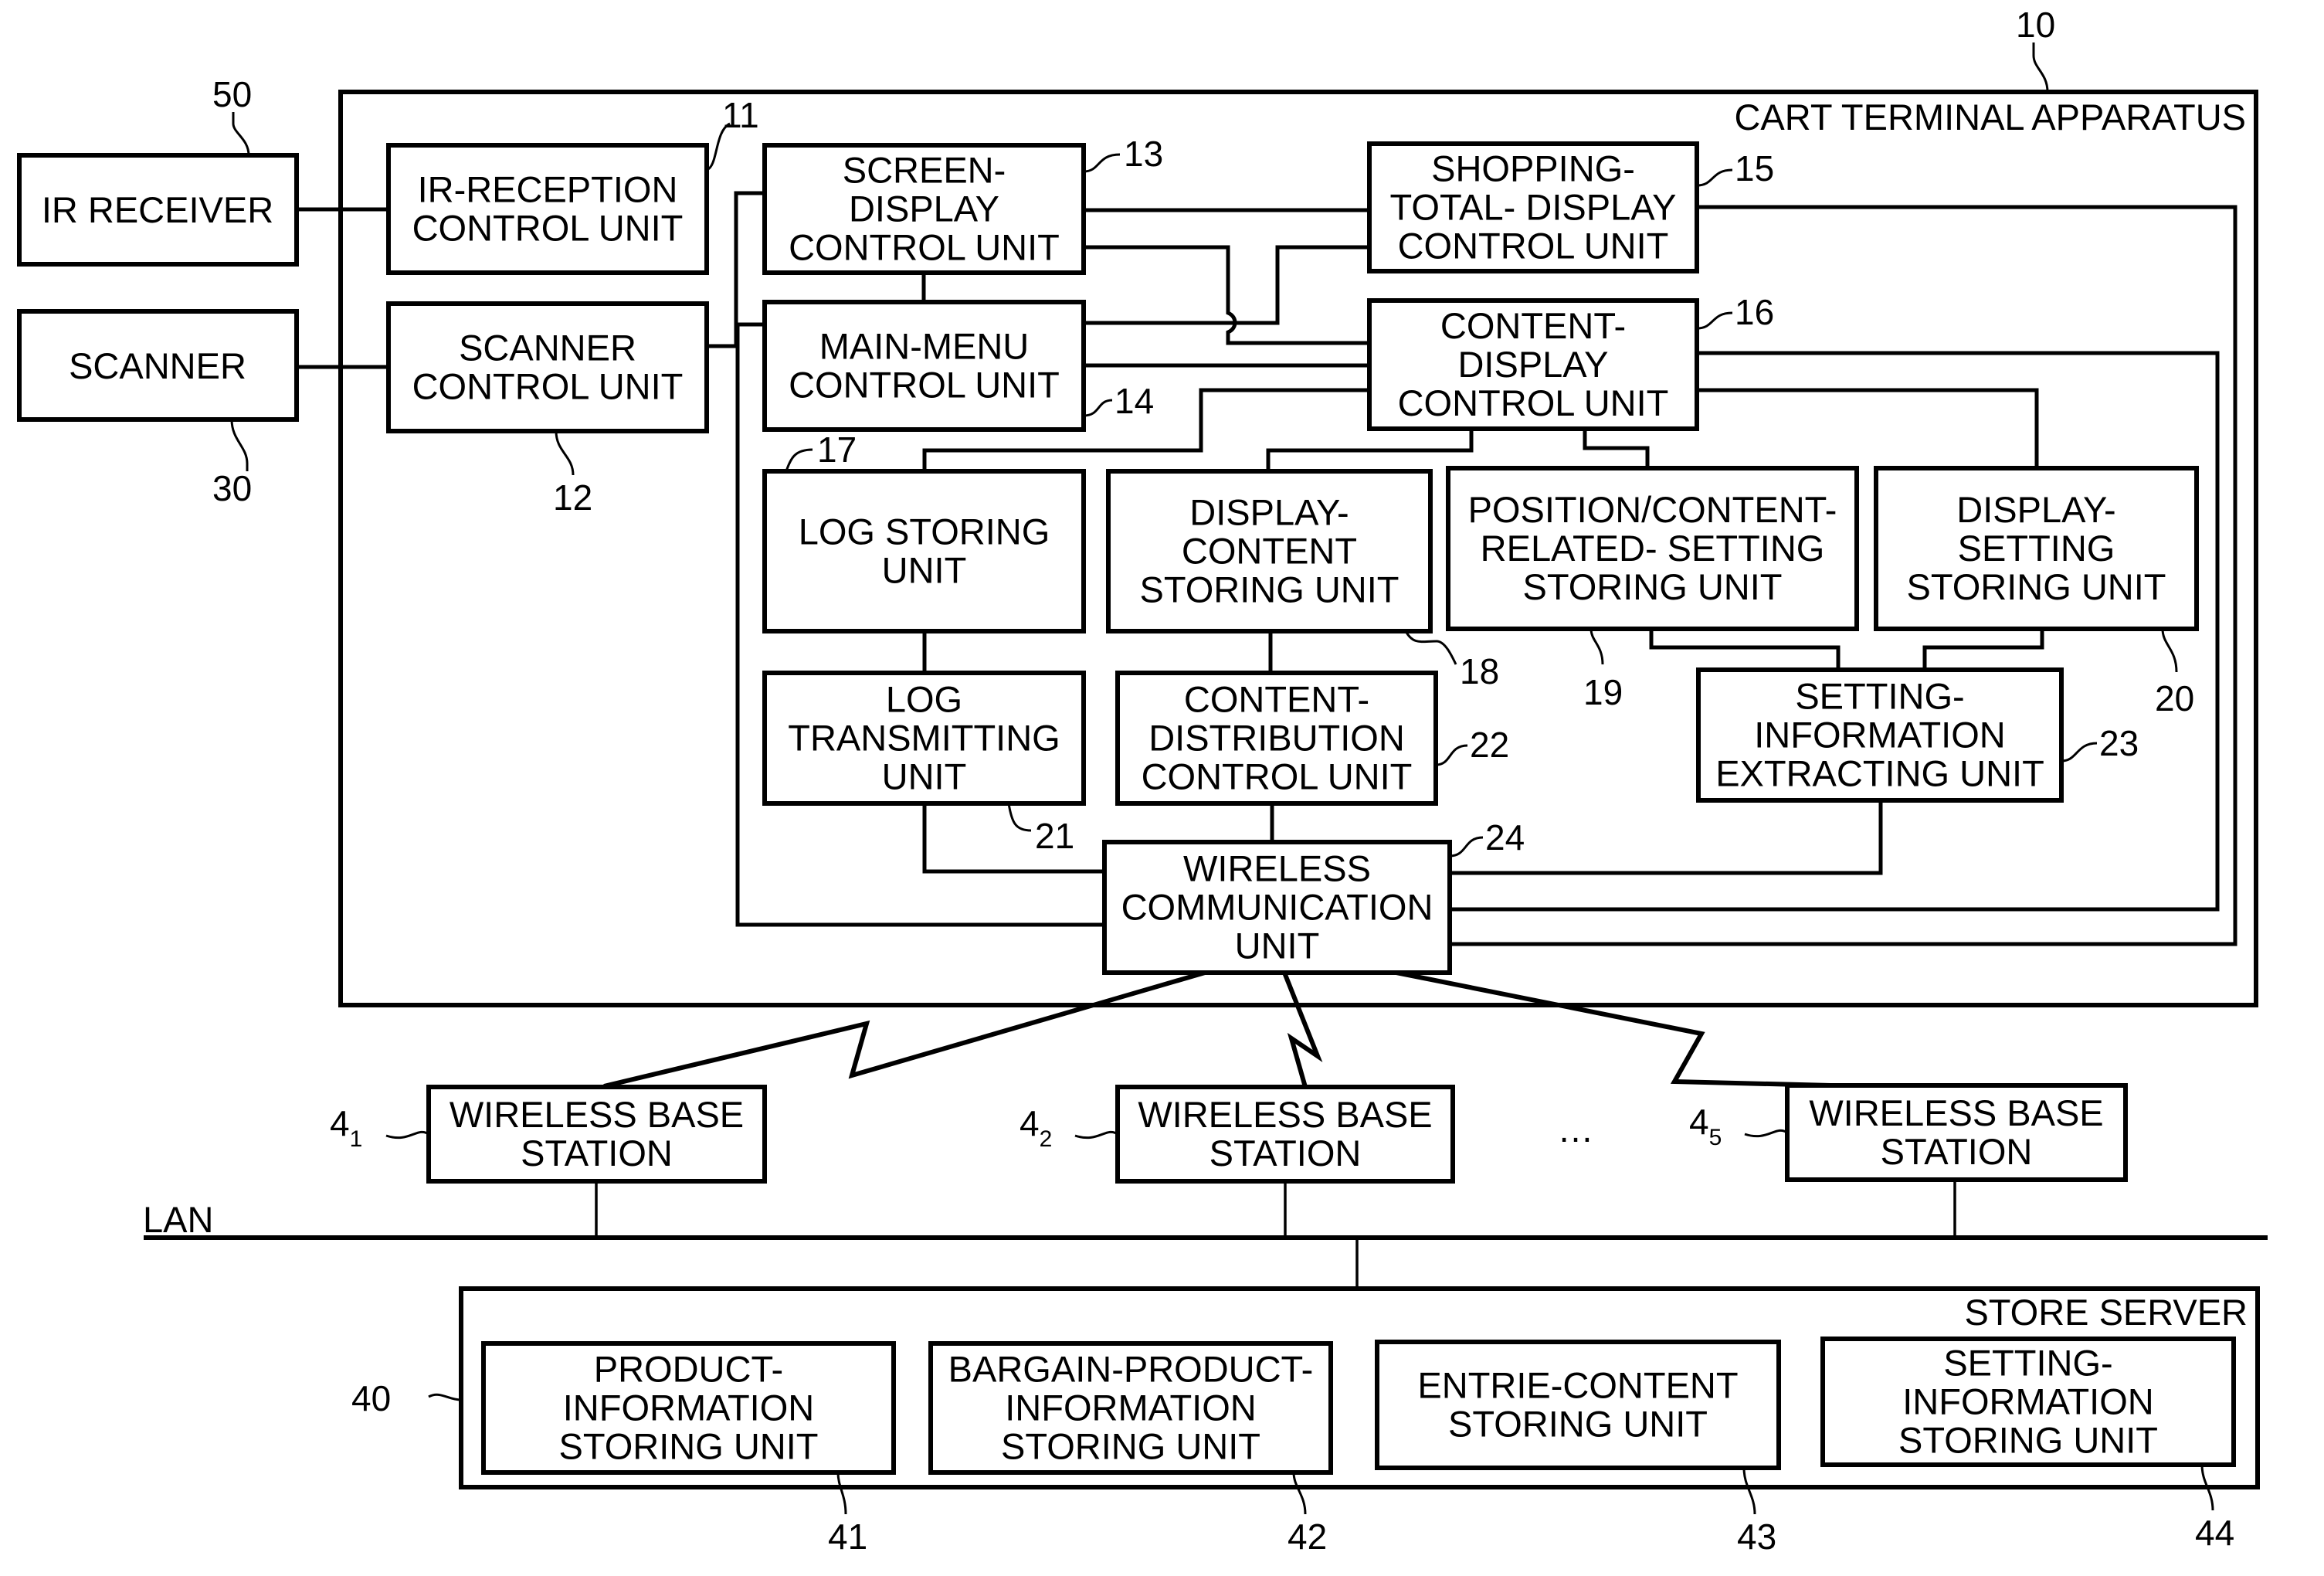  I want to click on screen-display-control-label-line: SCREEN-, so click(924, 170).